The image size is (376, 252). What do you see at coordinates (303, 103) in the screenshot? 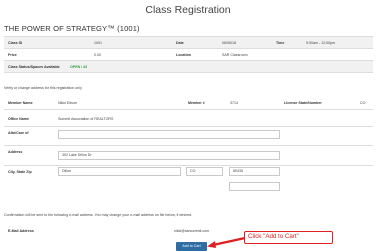
I see `license-label: License State/Number` at bounding box center [303, 103].